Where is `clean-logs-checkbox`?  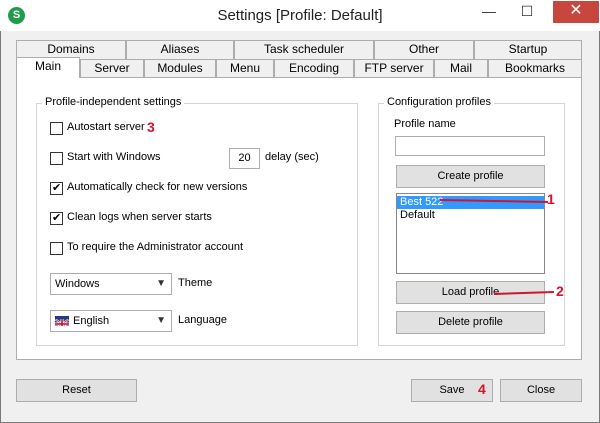
clean-logs-checkbox is located at coordinates (56, 218).